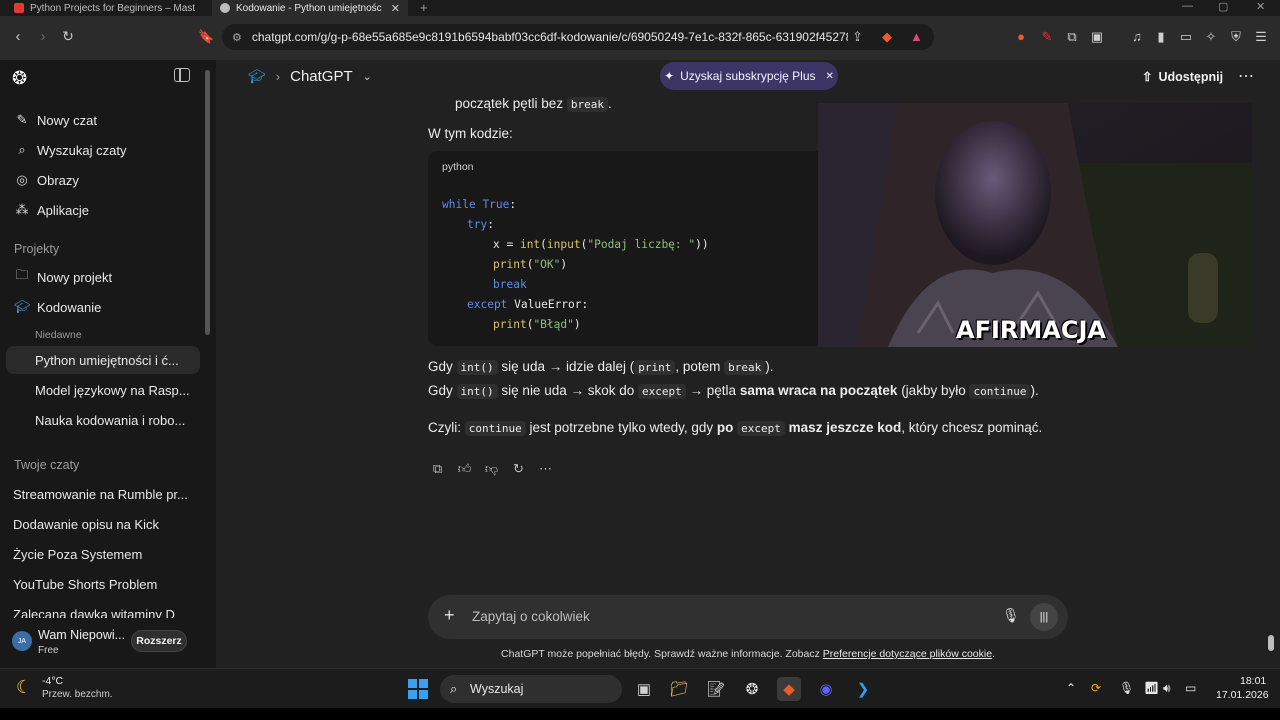 The height and width of the screenshot is (720, 1280). What do you see at coordinates (1182, 77) in the screenshot?
I see `share-button: ⇧ Udostępnij` at bounding box center [1182, 77].